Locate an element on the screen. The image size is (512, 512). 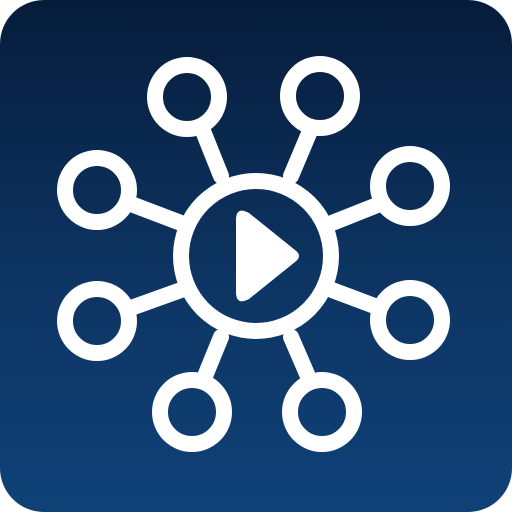
node-left-lower is located at coordinates (97, 321).